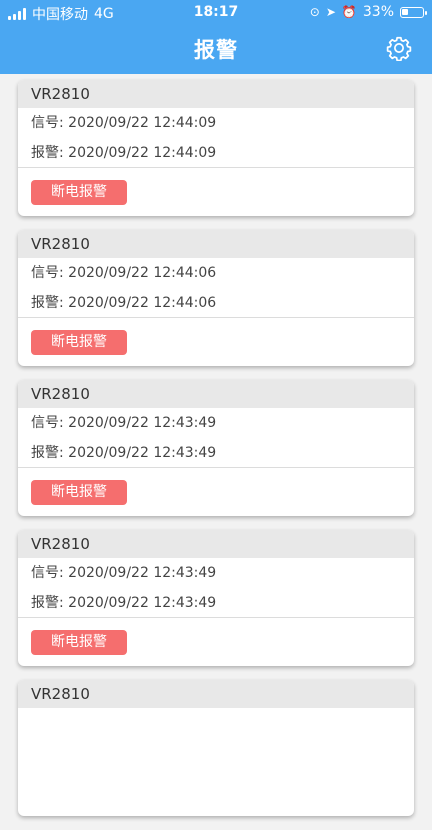  Describe the element at coordinates (405, 11) in the screenshot. I see `battery-fill` at that location.